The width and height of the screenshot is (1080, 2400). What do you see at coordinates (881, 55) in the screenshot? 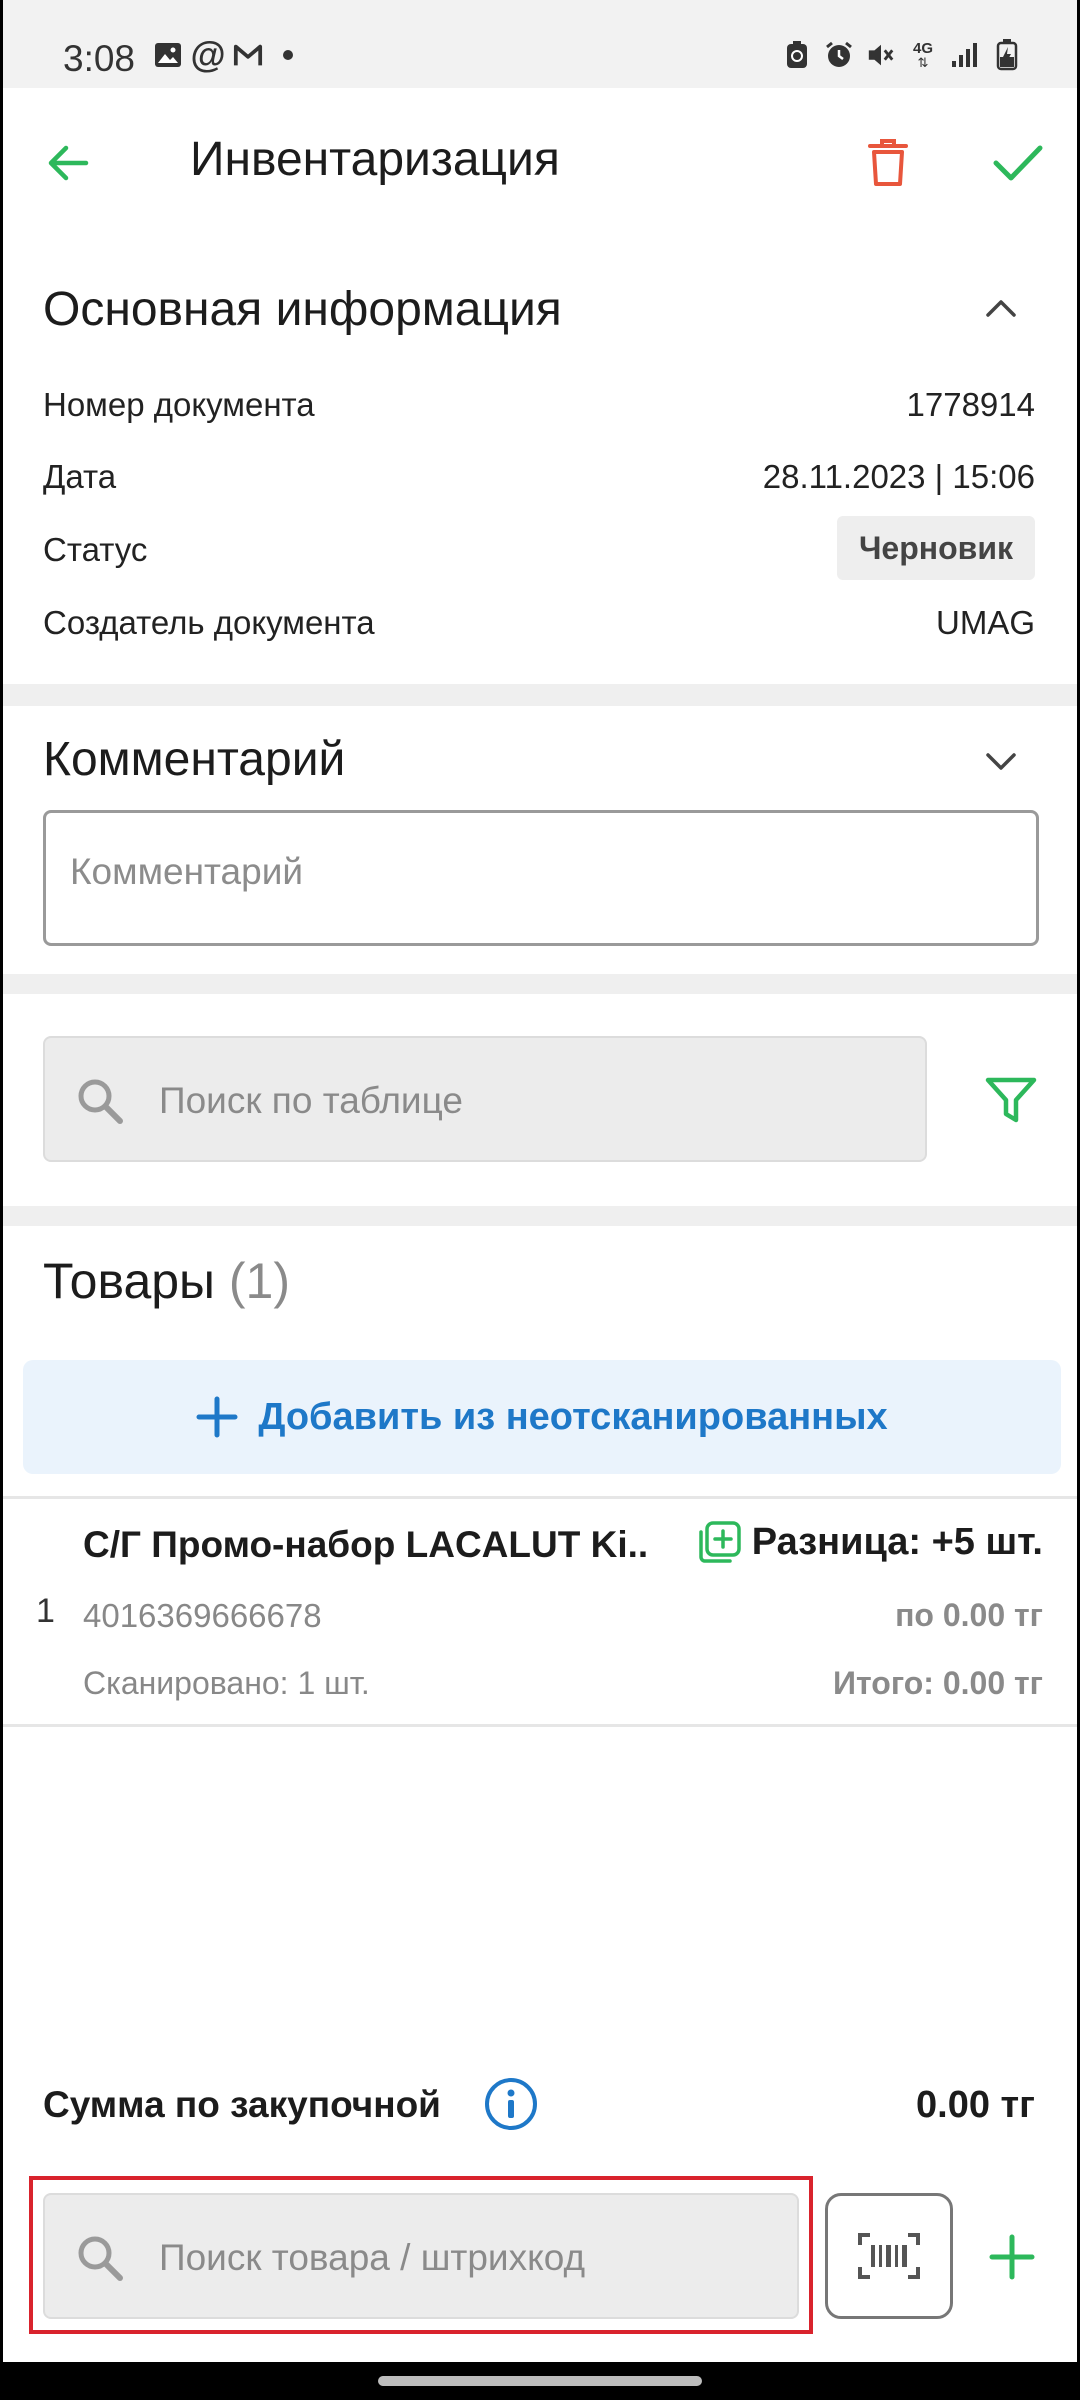
I see `mute-icon` at bounding box center [881, 55].